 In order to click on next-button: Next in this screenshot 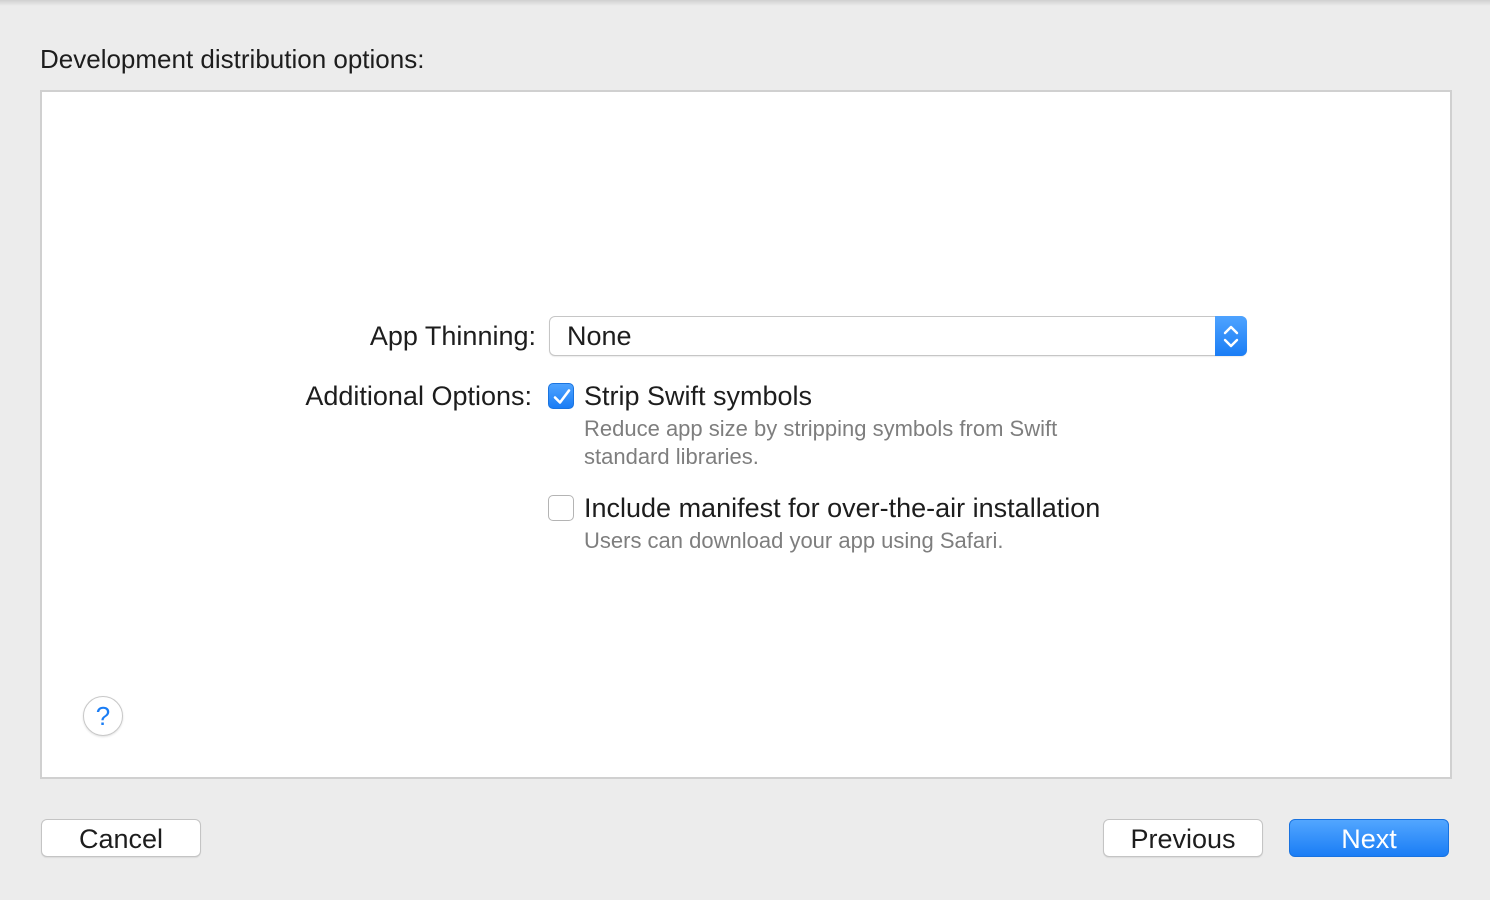, I will do `click(1369, 838)`.